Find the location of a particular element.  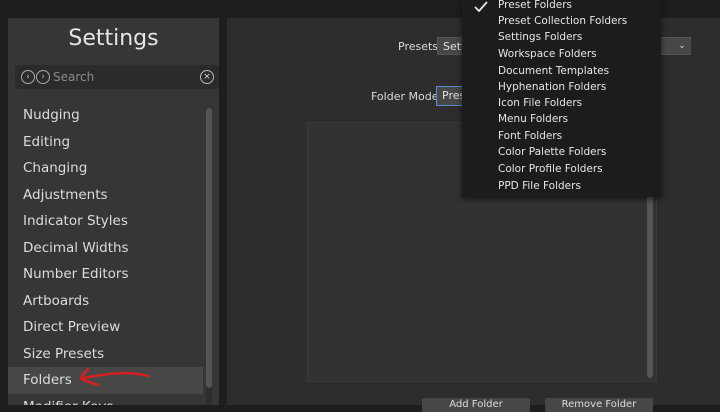

menu-item-menu-folders: Menu Folders is located at coordinates (533, 119).